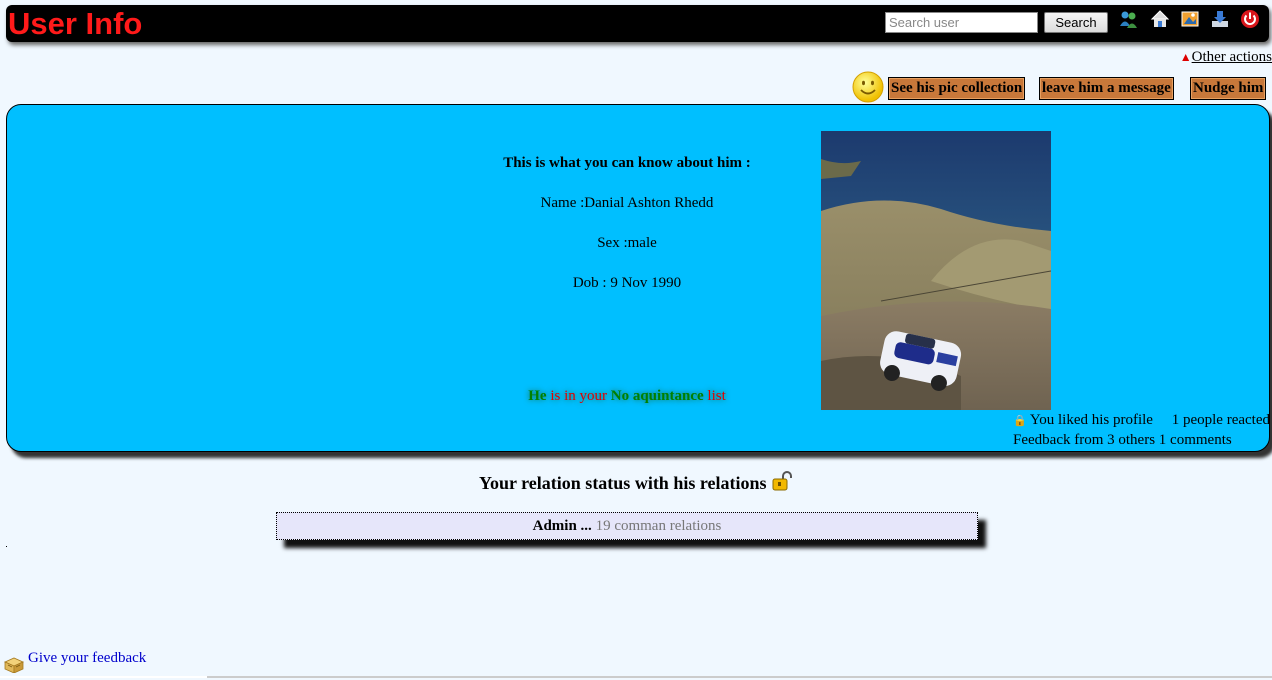 The image size is (1272, 680). I want to click on power-icon, so click(1250, 19).